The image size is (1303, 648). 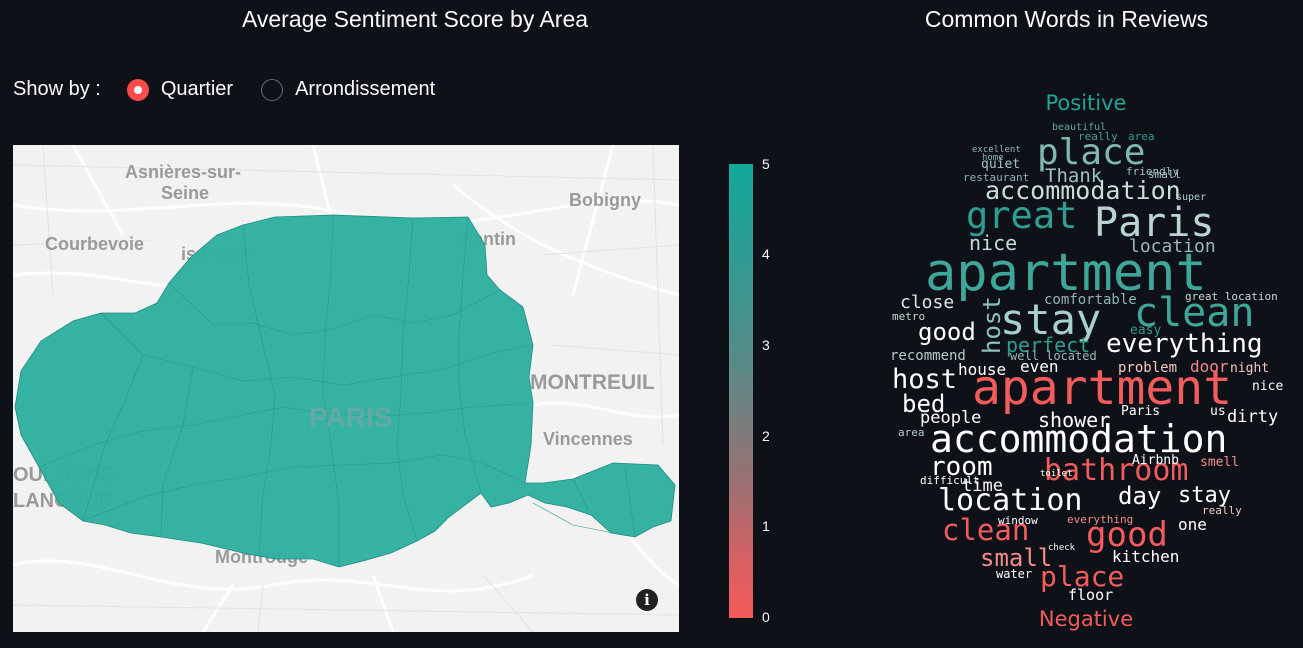 What do you see at coordinates (766, 617) in the screenshot?
I see `colorbar-tick: 0` at bounding box center [766, 617].